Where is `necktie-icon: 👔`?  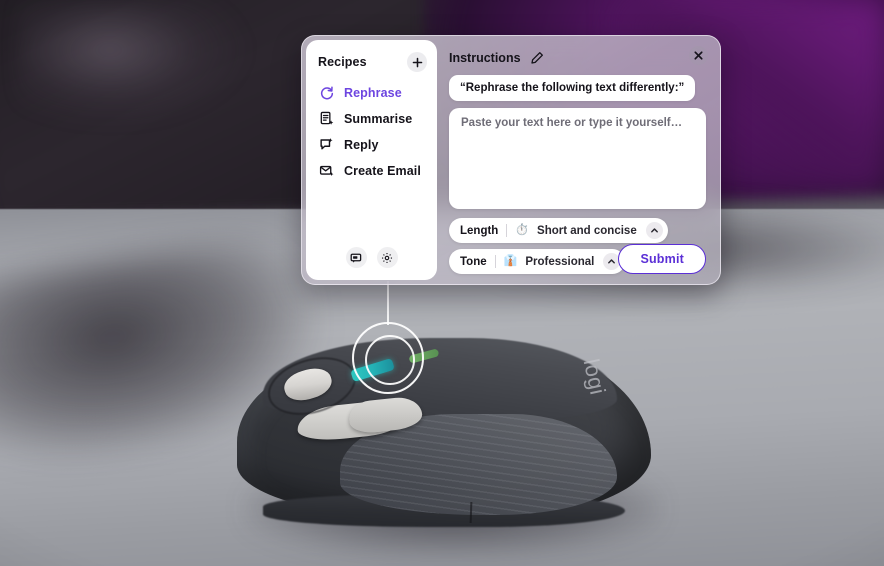 necktie-icon: 👔 is located at coordinates (510, 261).